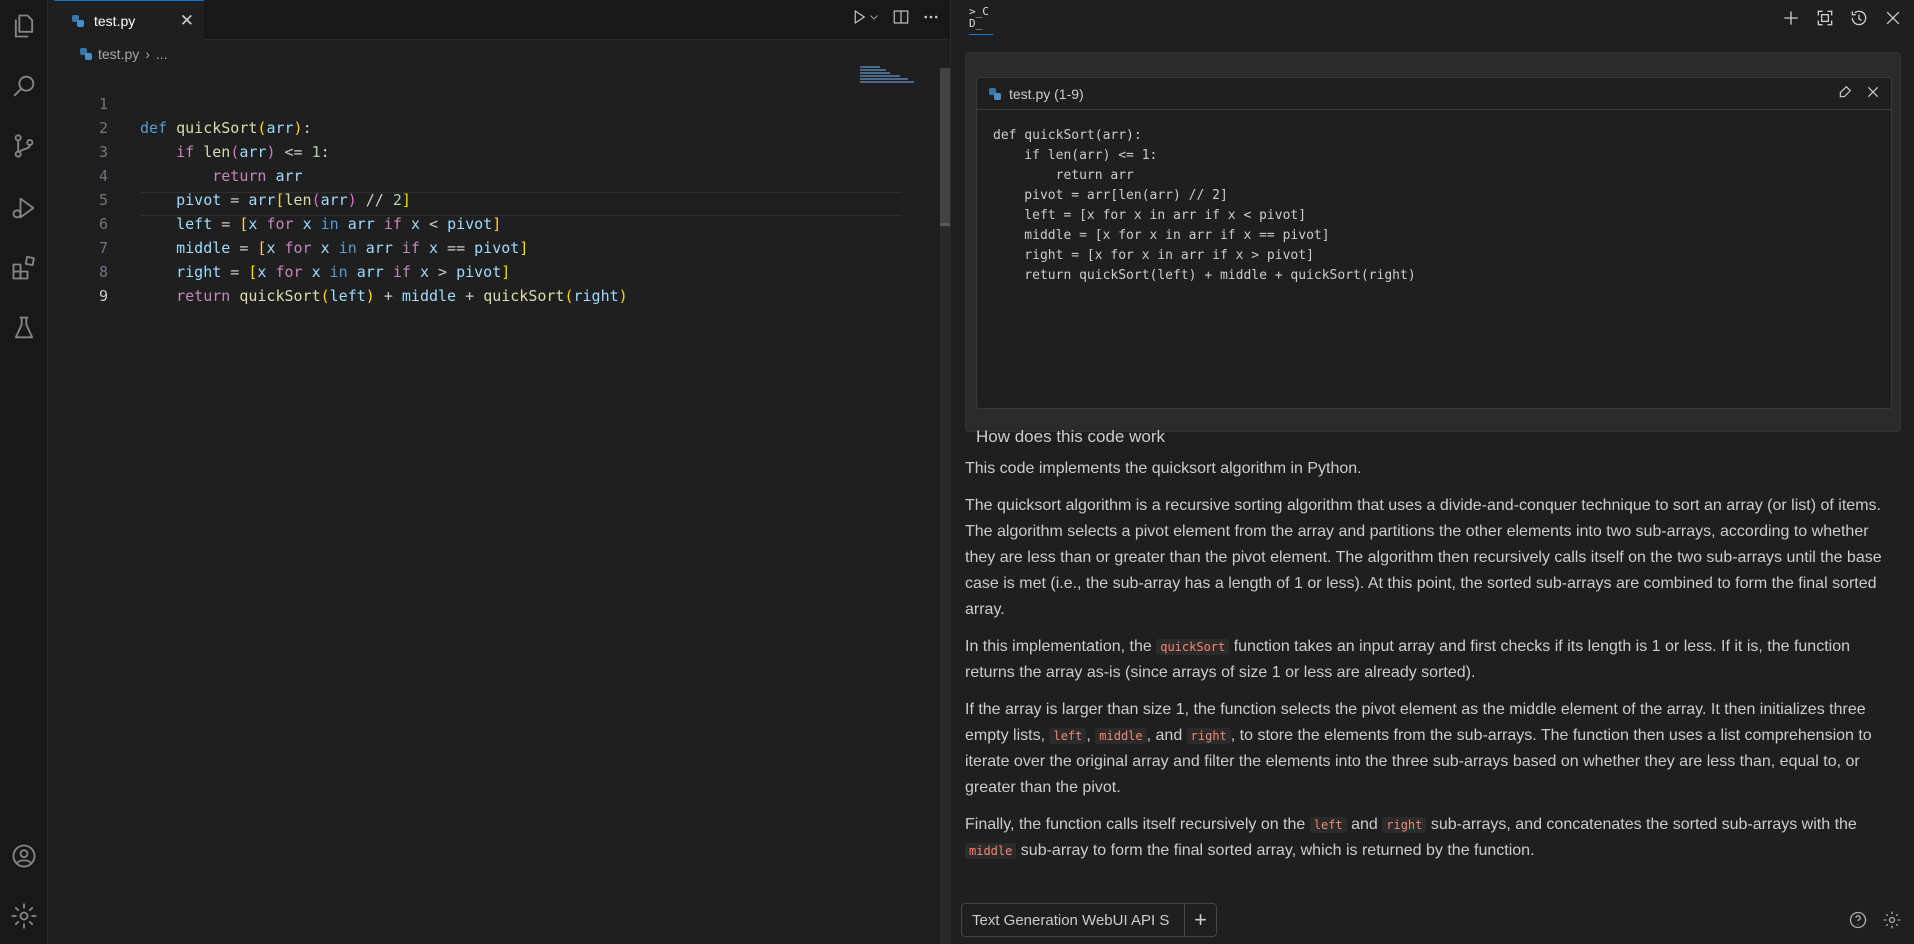 The image size is (1914, 944). I want to click on more-actions-button, so click(931, 17).